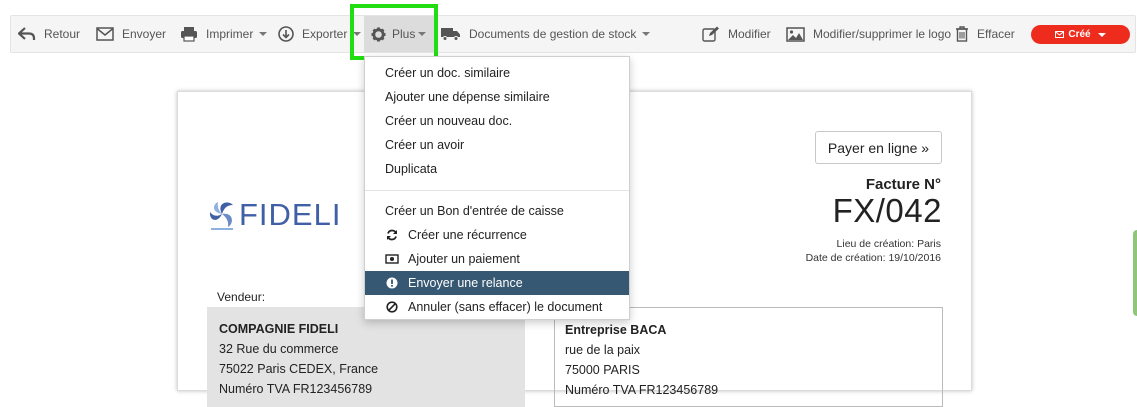 Image resolution: width=1137 pixels, height=407 pixels. What do you see at coordinates (290, 214) in the screenshot?
I see `logo-text: FIDELI` at bounding box center [290, 214].